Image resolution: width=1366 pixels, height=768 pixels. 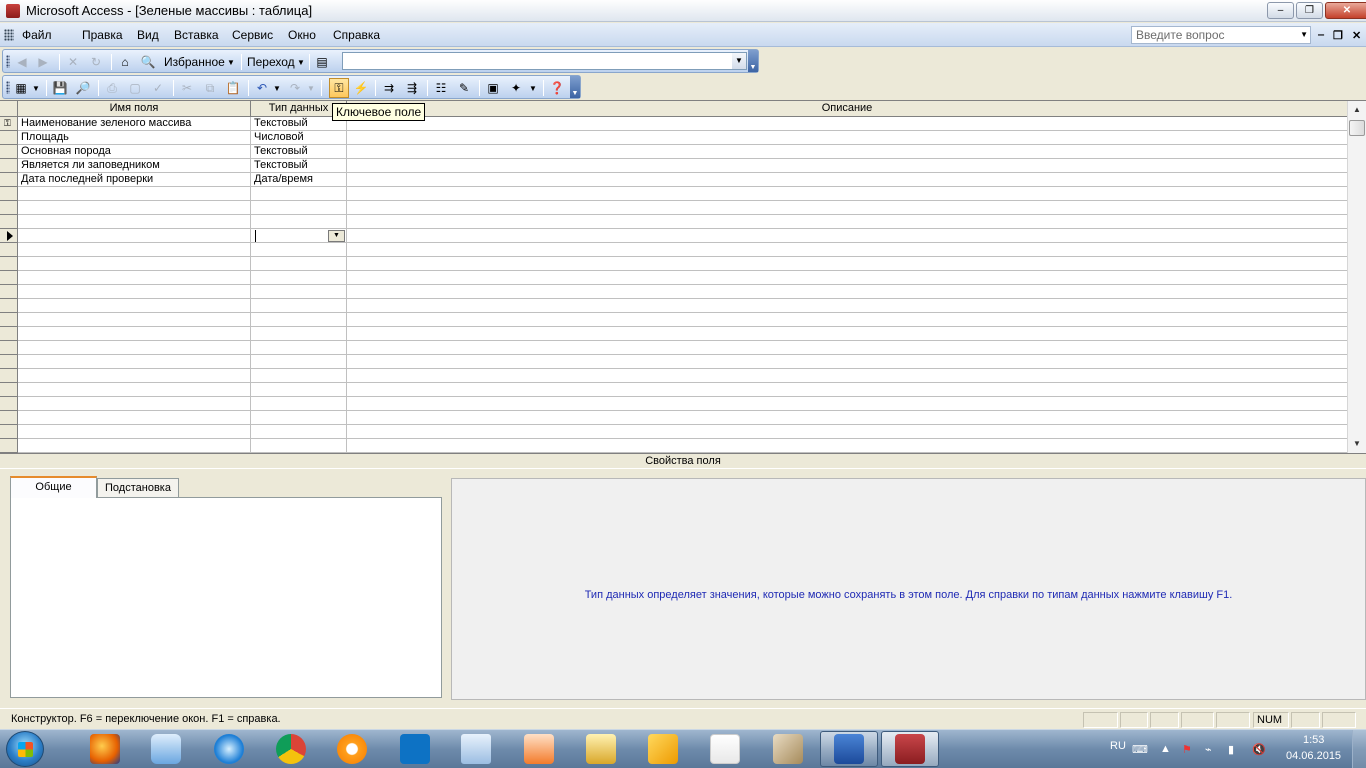 What do you see at coordinates (1208, 749) in the screenshot?
I see `usb-icon: ⌁` at bounding box center [1208, 749].